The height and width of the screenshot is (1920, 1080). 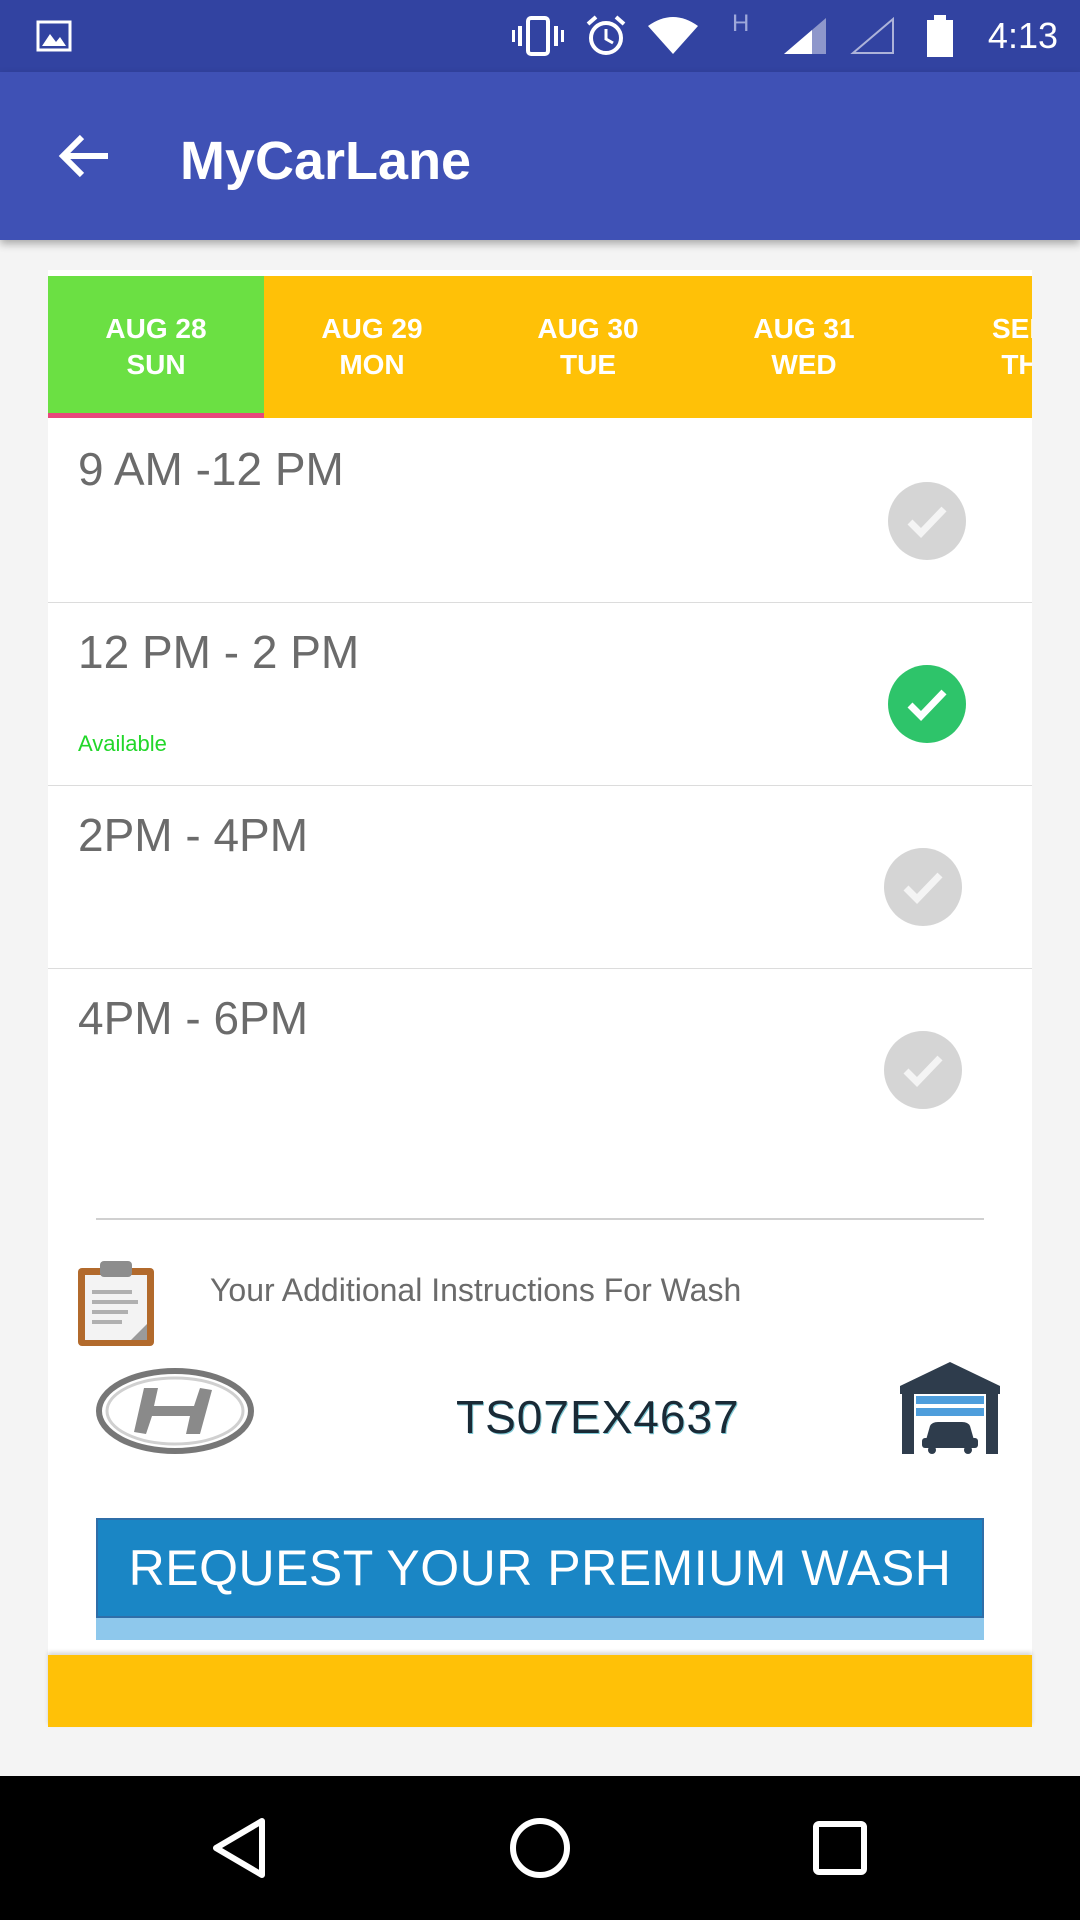 I want to click on request-wash-label: REQUEST YOUR PREMIUM WASH, so click(x=540, y=1568).